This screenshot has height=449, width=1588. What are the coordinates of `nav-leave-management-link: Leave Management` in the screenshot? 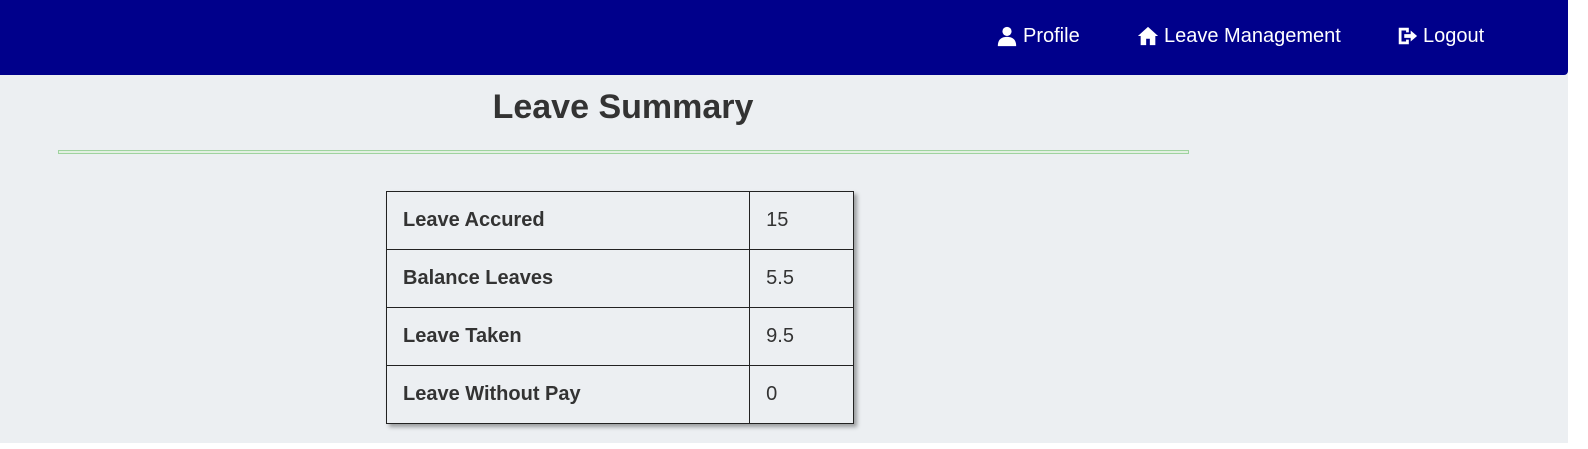 It's located at (1239, 36).